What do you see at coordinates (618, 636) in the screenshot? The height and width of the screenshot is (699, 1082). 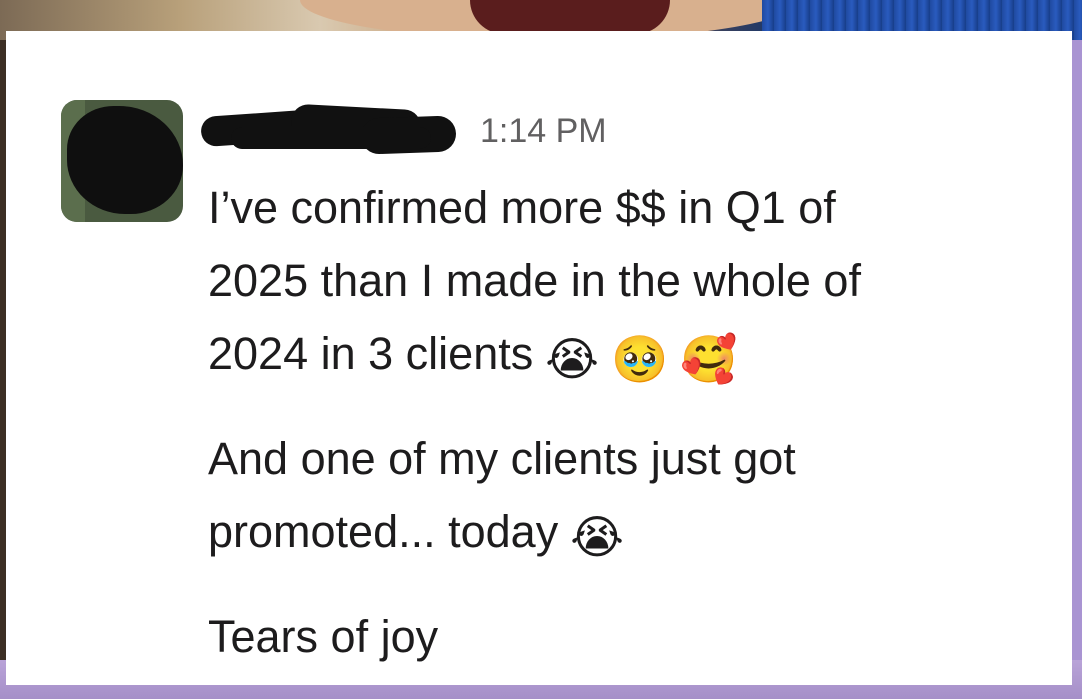 I see `message-paragraph-3: Tears of joy` at bounding box center [618, 636].